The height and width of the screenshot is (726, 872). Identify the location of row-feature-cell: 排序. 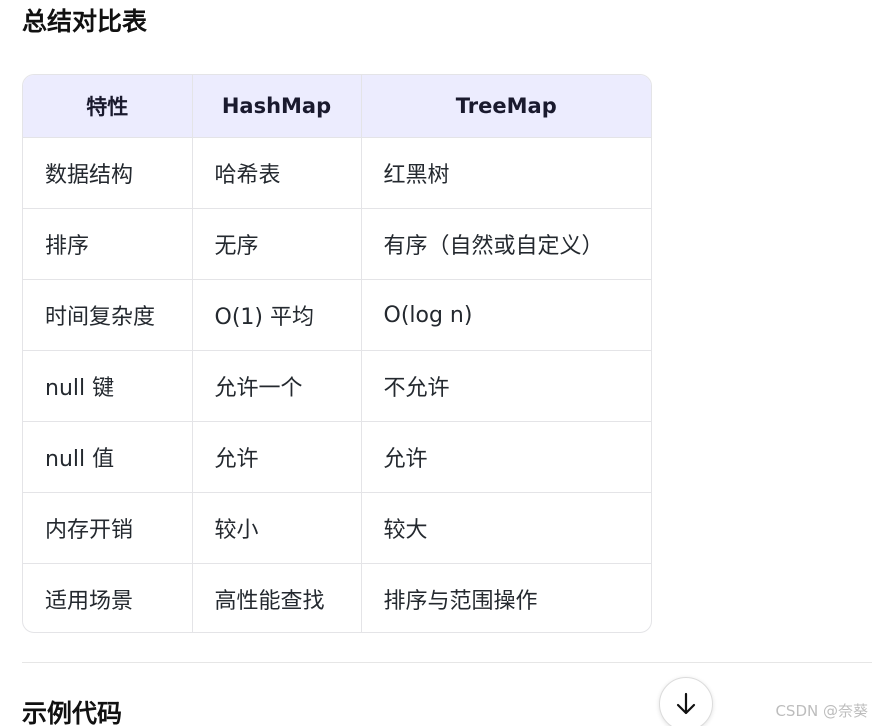
(108, 244).